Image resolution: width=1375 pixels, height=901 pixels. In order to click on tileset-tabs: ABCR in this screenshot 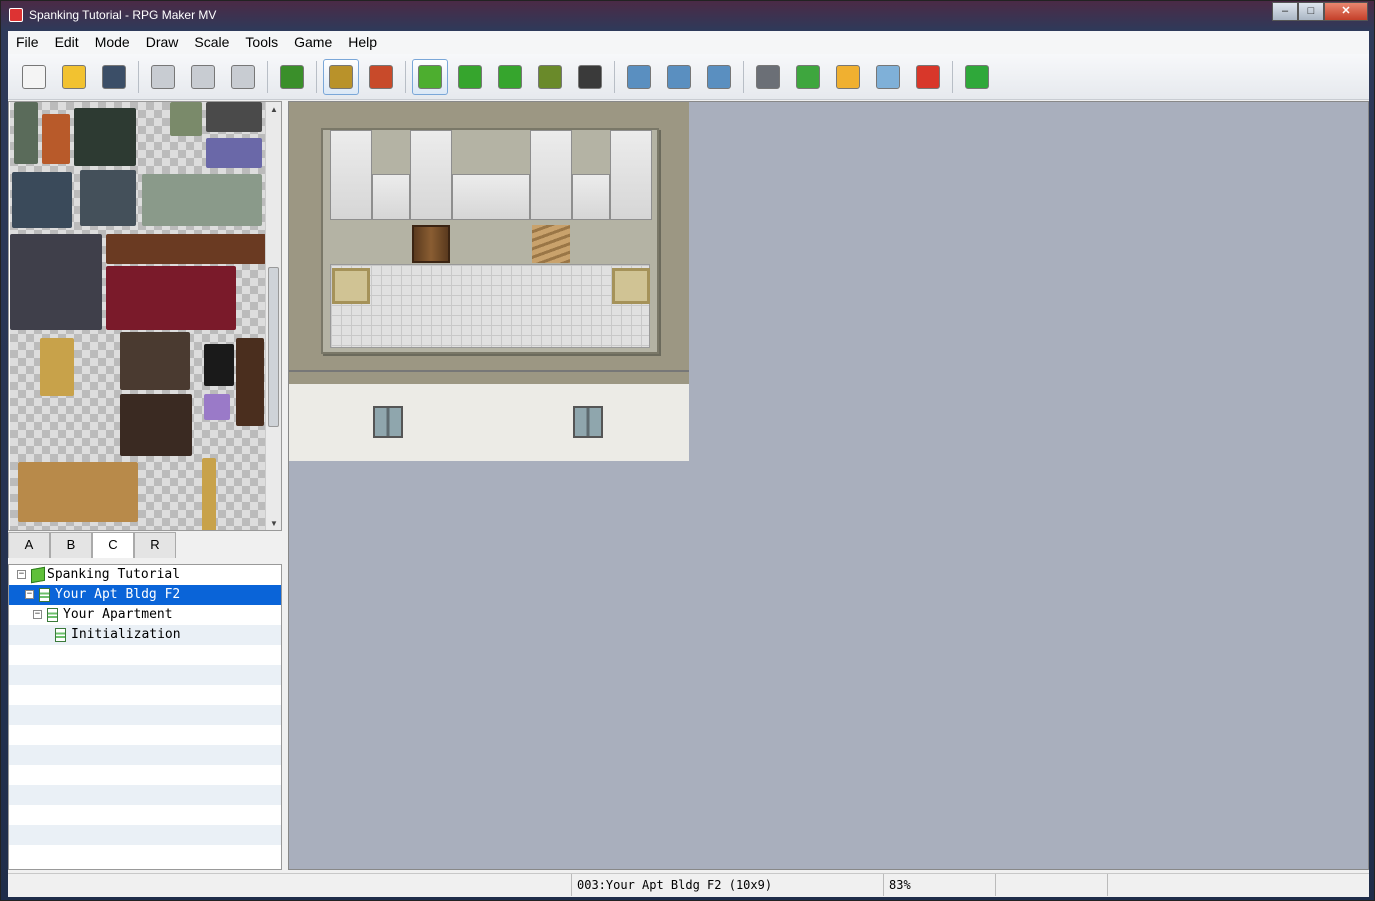, I will do `click(145, 545)`.